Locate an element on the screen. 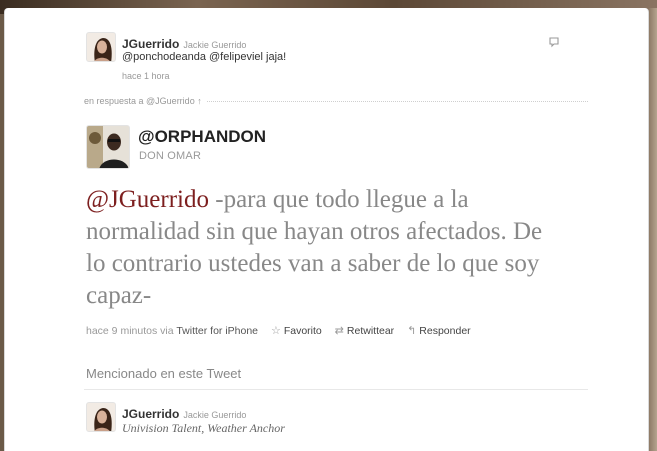 This screenshot has height=451, width=657. tweet-timestamp: hace 9 minutos is located at coordinates (121, 331).